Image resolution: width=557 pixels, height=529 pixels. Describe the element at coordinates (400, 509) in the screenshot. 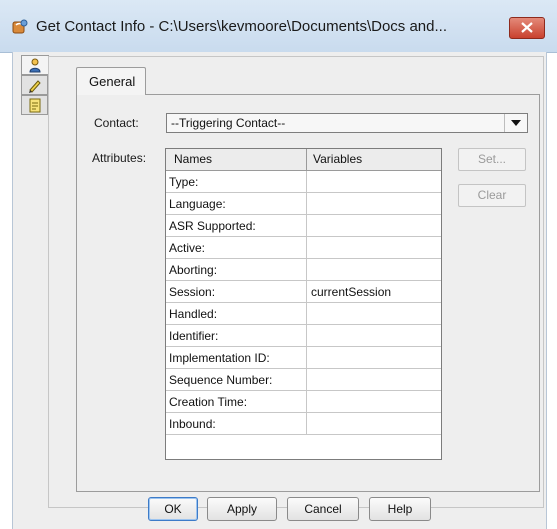

I see `help-button: Help` at that location.